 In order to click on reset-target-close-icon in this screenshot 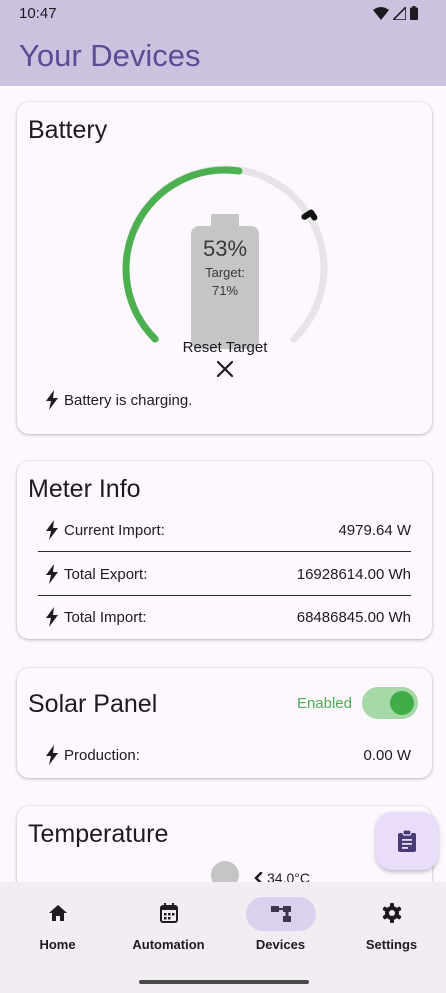, I will do `click(225, 369)`.